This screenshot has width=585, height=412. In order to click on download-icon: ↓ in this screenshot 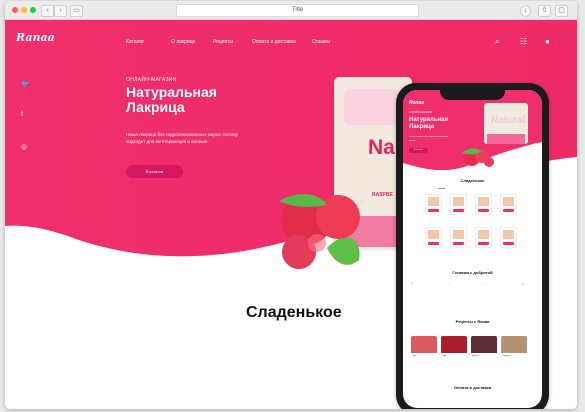, I will do `click(525, 11)`.